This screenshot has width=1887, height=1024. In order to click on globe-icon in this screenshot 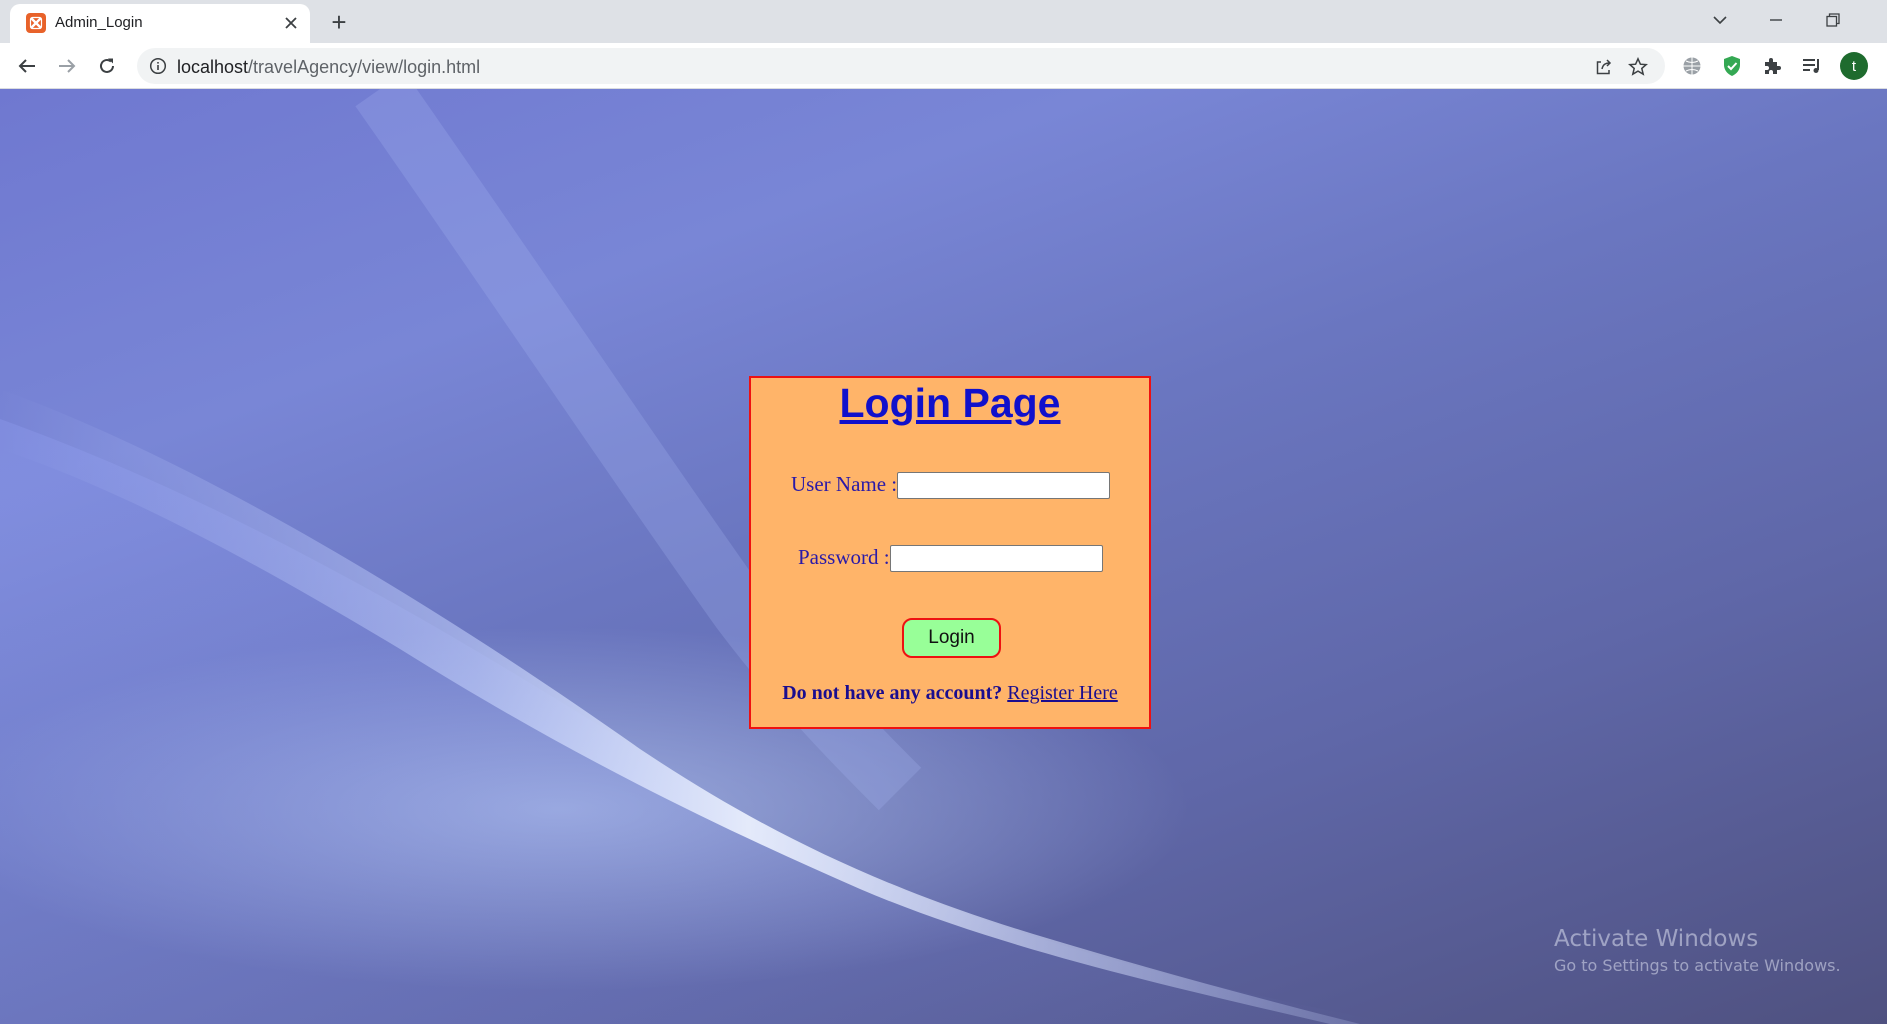, I will do `click(1692, 66)`.